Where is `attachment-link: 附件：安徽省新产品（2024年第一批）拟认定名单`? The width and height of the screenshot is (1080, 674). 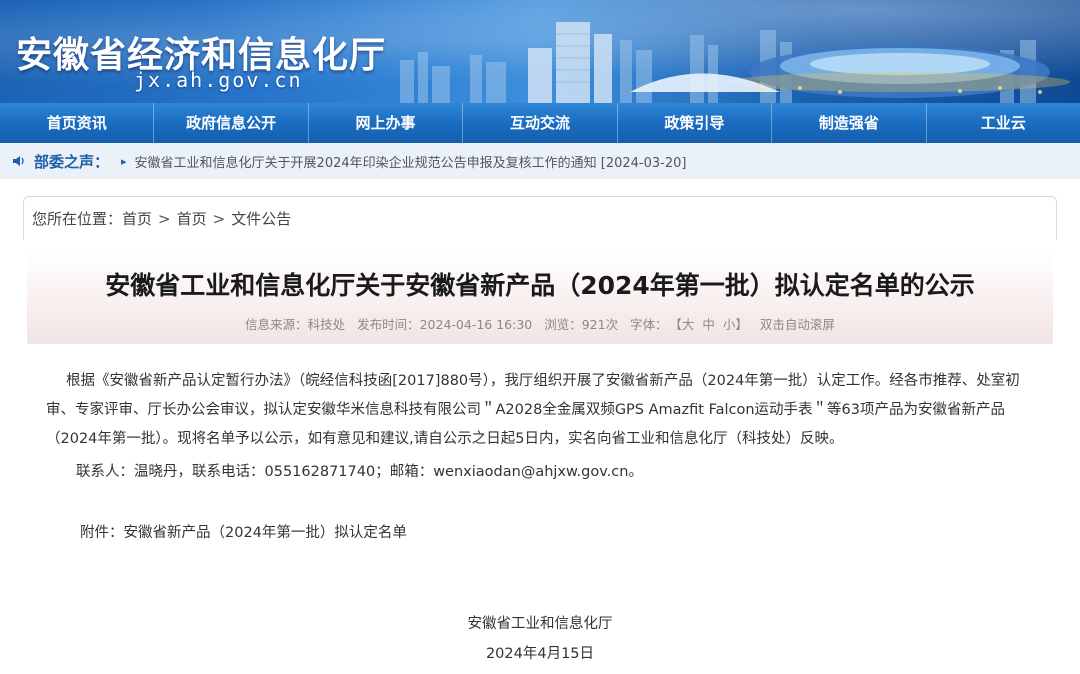 attachment-link: 附件：安徽省新产品（2024年第一批）拟认定名单 is located at coordinates (580, 533).